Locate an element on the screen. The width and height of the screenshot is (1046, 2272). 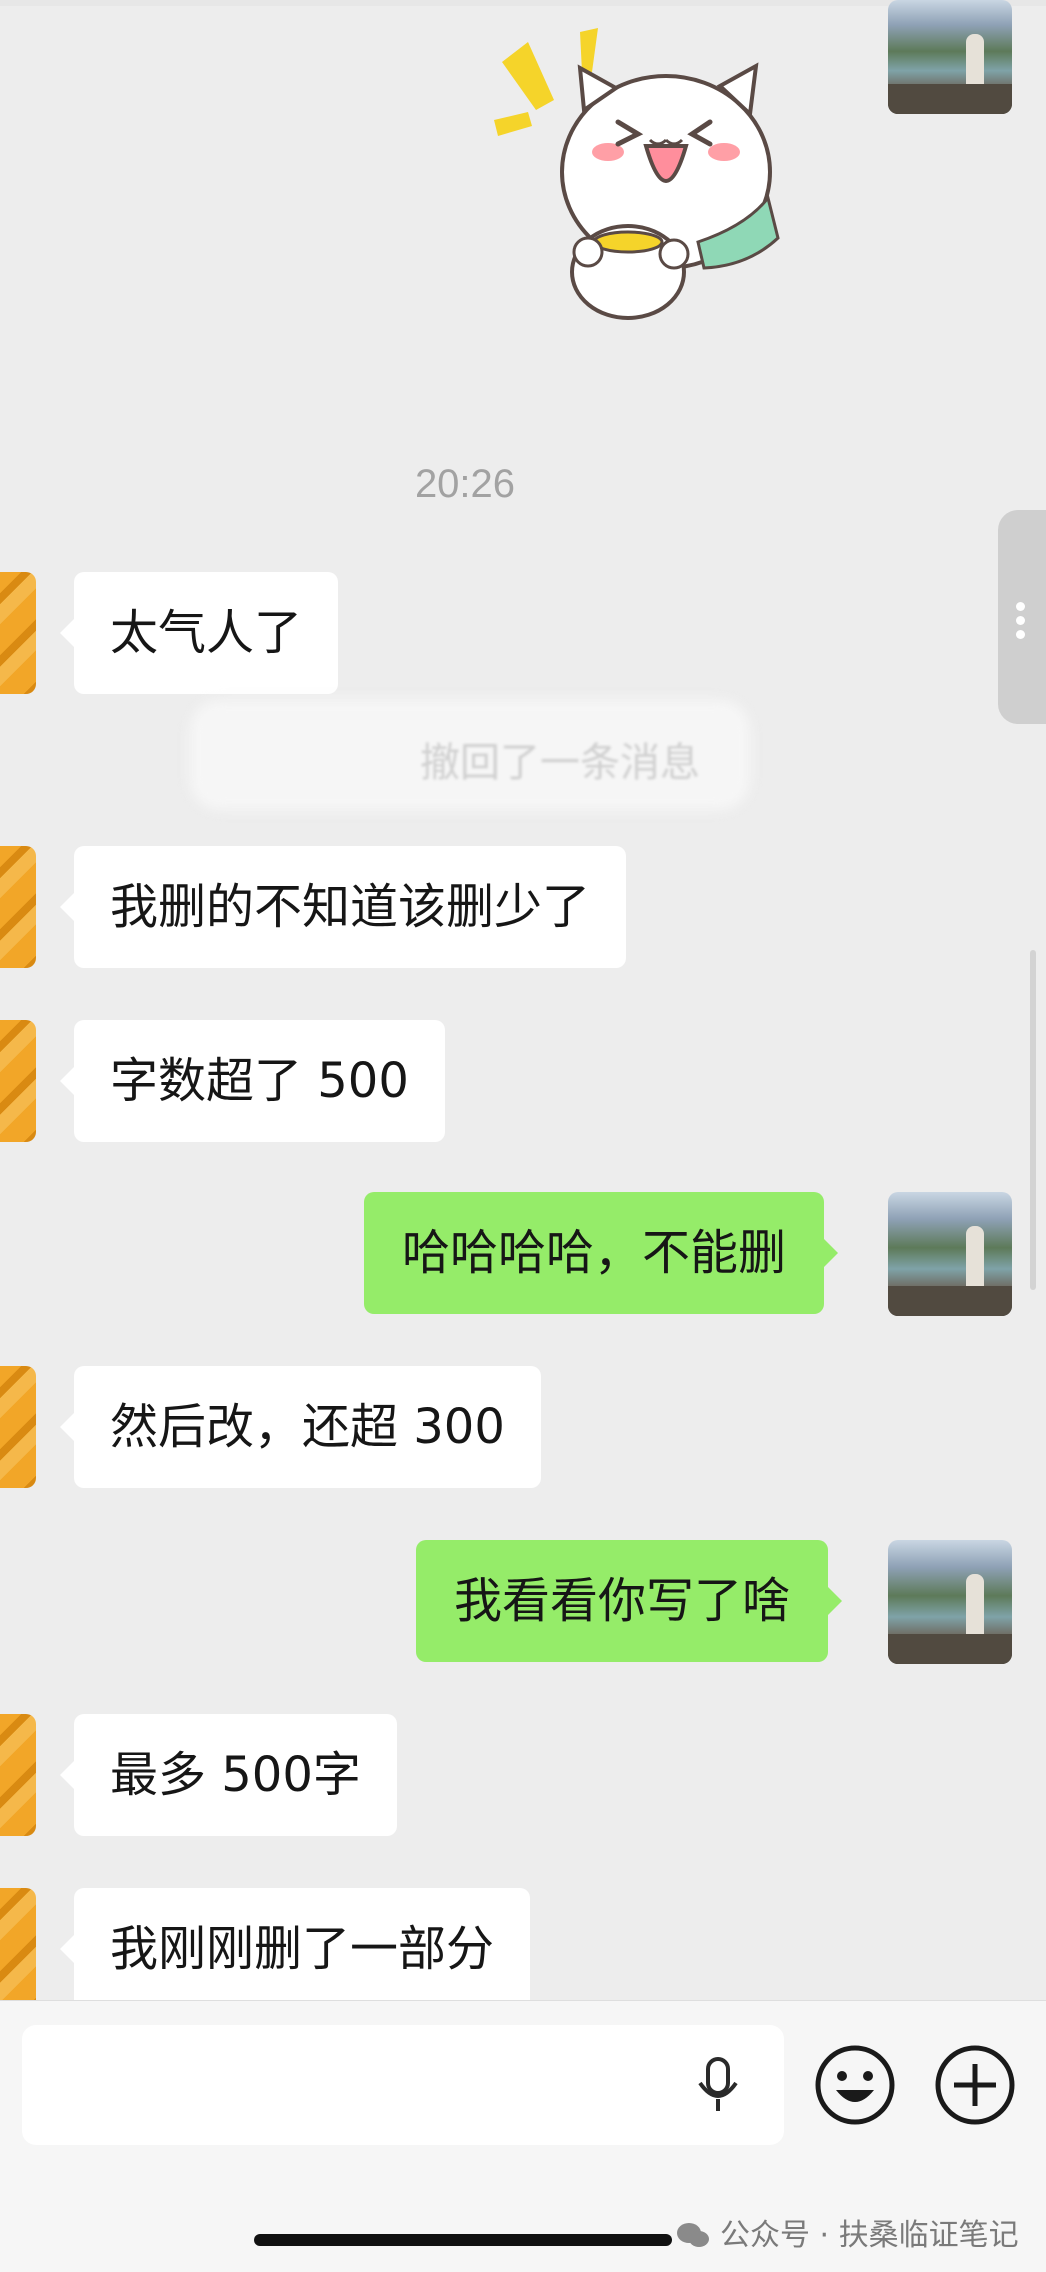
plus-icon is located at coordinates (975, 2085).